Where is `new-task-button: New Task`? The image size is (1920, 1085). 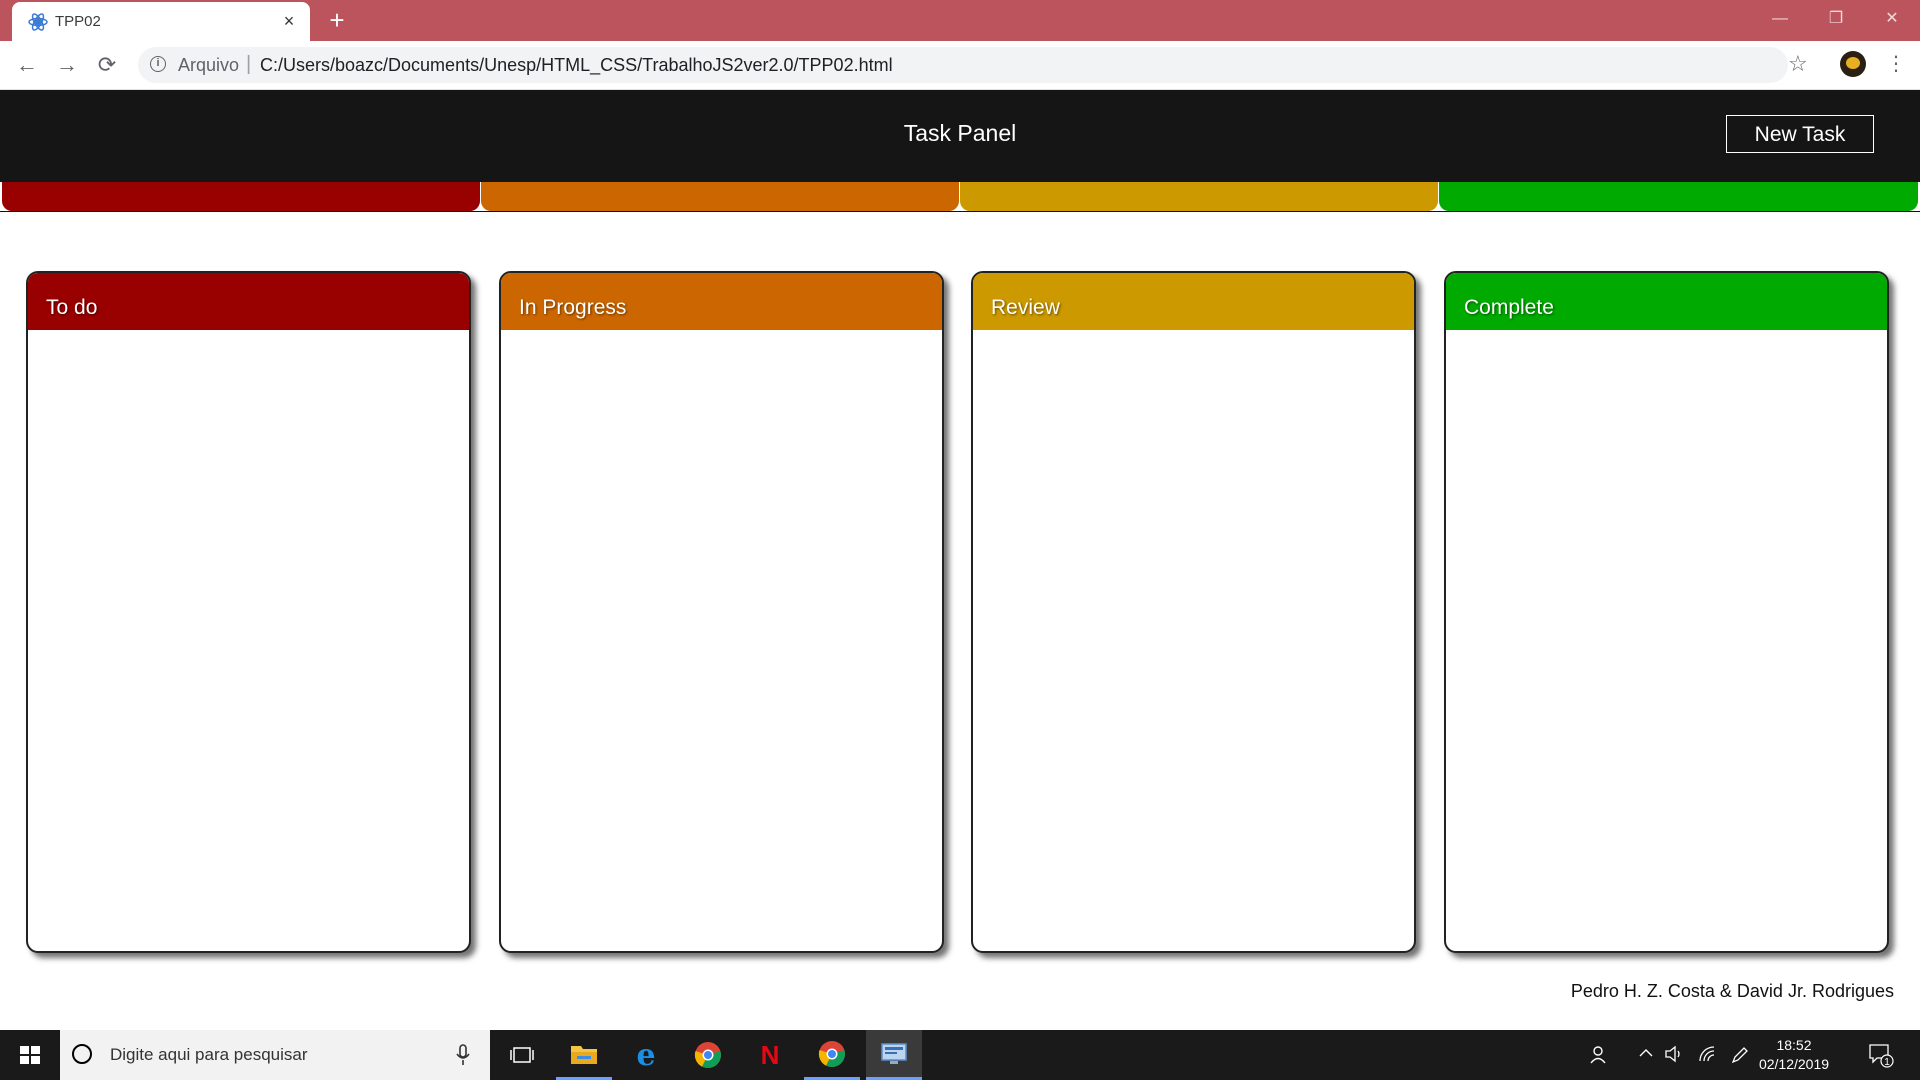 new-task-button: New Task is located at coordinates (1800, 134).